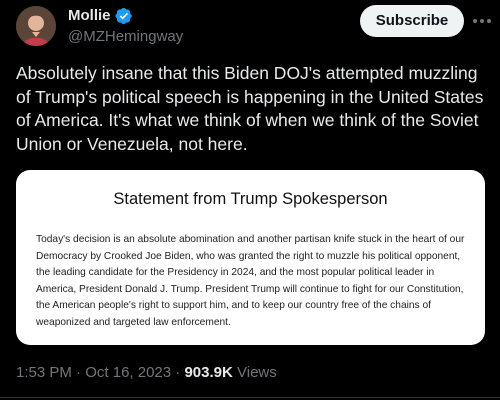  I want to click on divider, so click(250, 397).